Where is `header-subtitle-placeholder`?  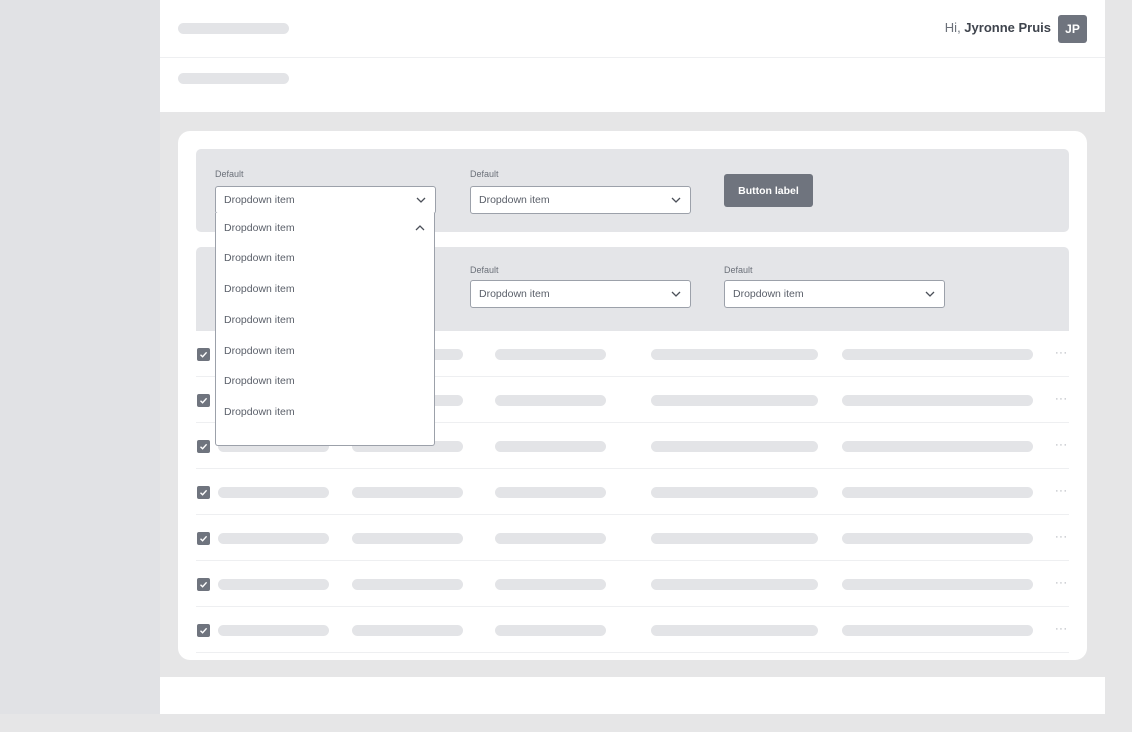 header-subtitle-placeholder is located at coordinates (233, 78).